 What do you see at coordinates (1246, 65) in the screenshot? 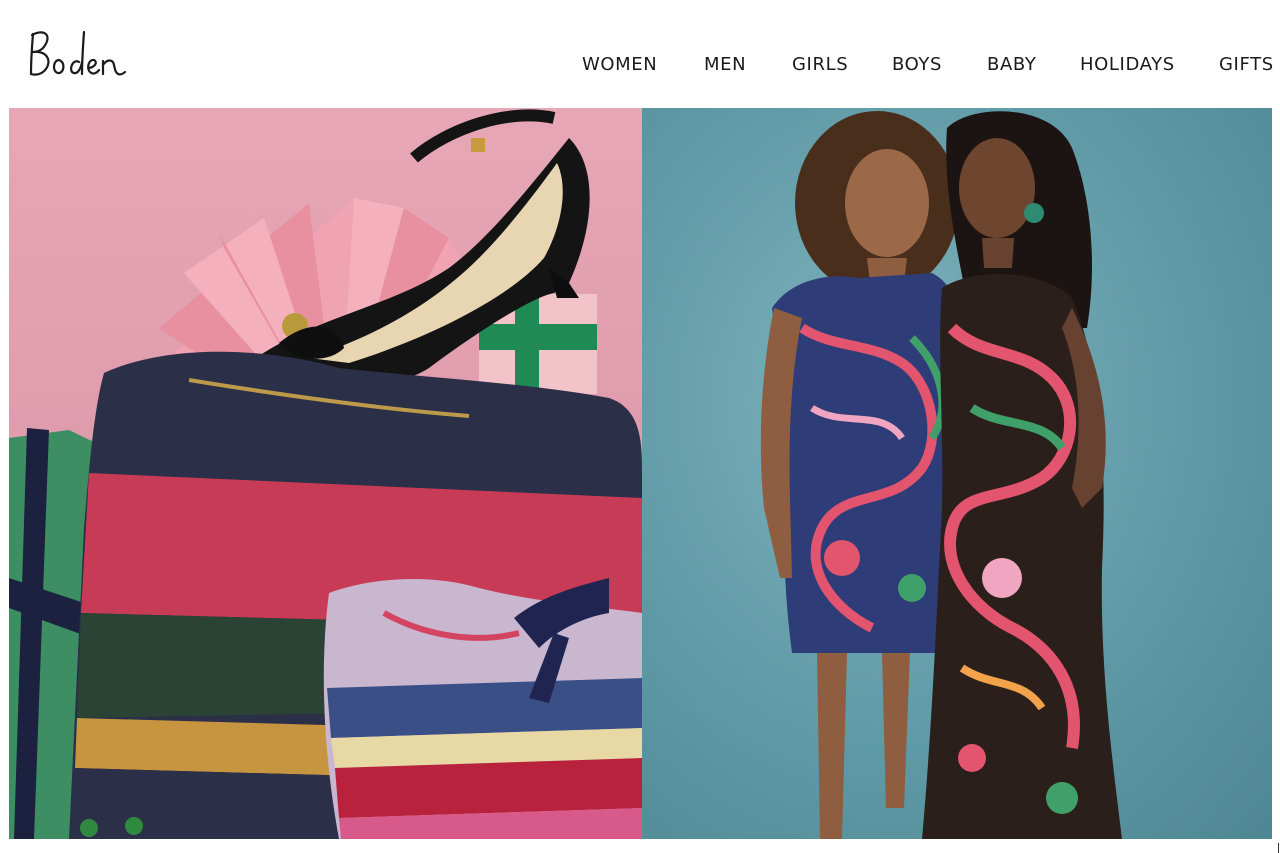
I see `nav-item-gifts: GIFTS` at bounding box center [1246, 65].